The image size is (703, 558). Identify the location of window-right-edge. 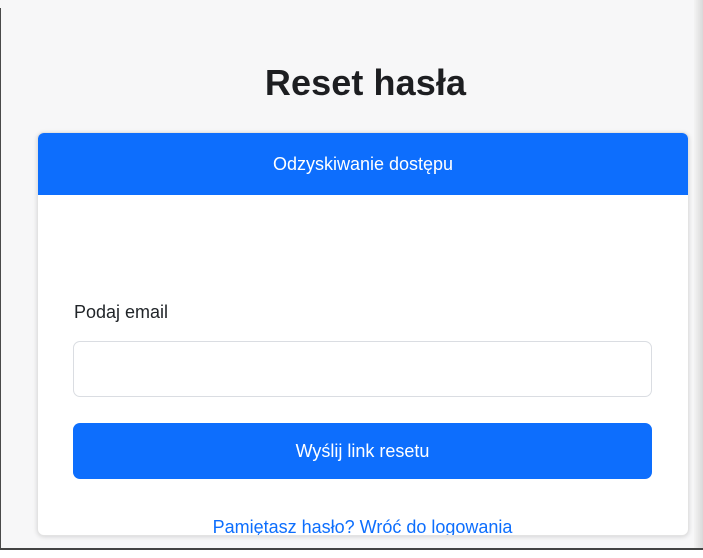
(698, 279).